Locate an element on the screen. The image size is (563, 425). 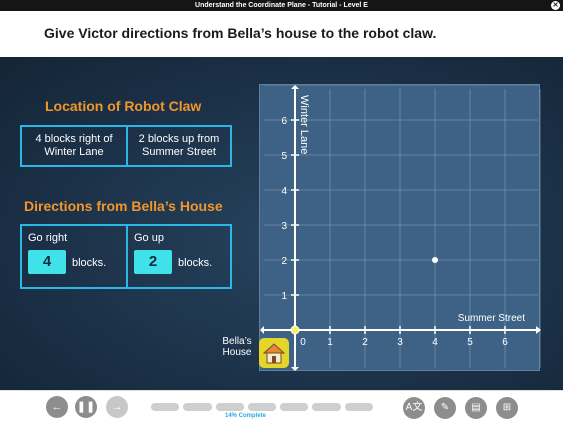
go-right-unit: blocks. is located at coordinates (89, 263).